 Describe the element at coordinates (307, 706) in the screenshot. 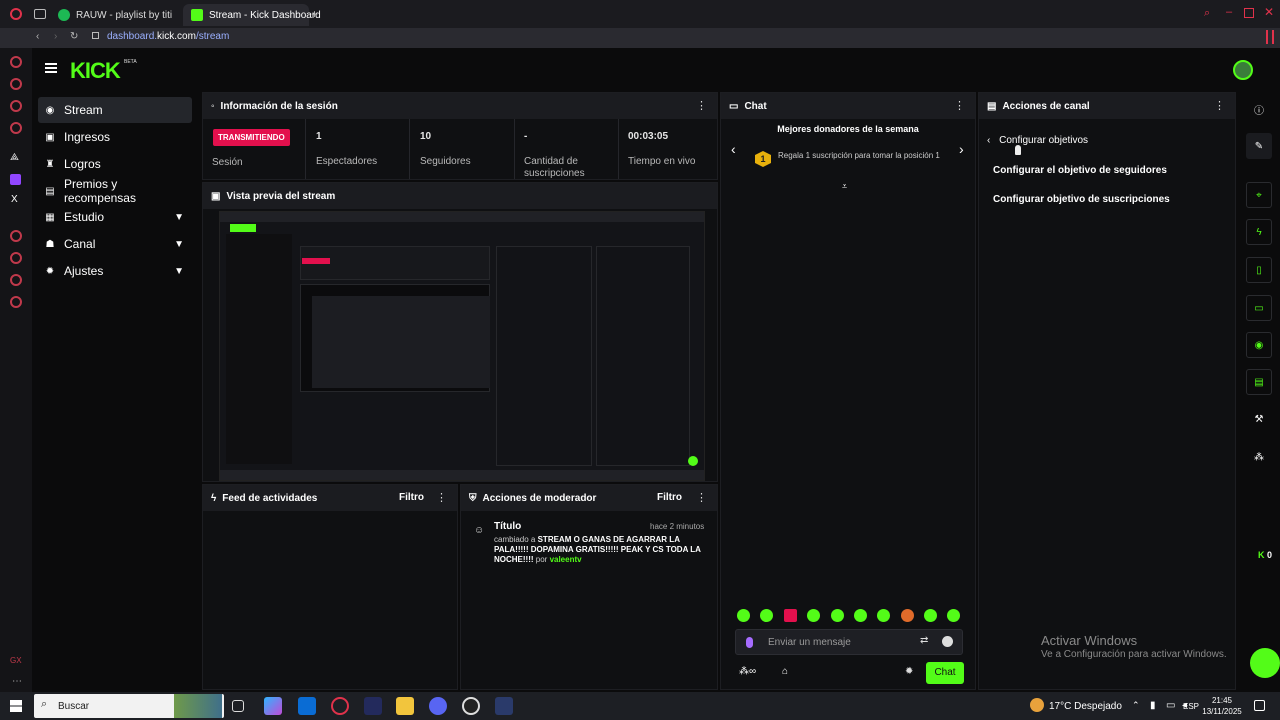

I see `outlook-icon` at that location.